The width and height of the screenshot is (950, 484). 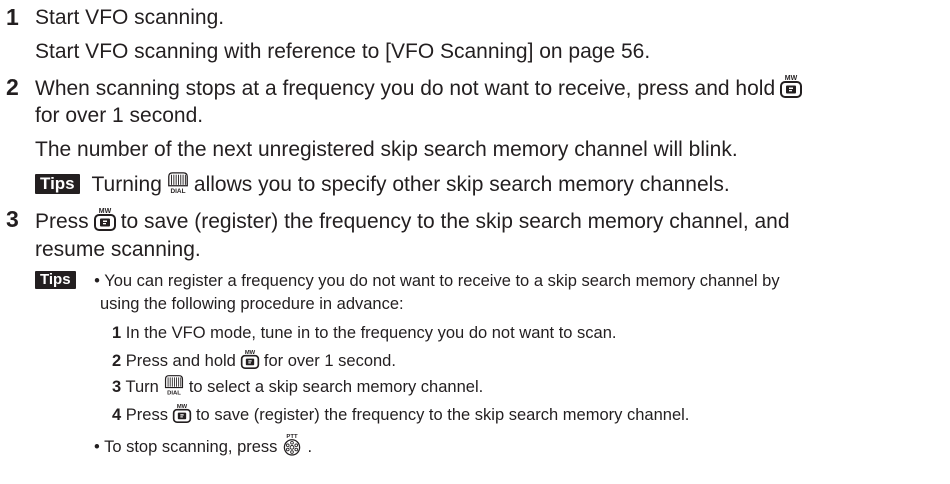 What do you see at coordinates (62, 221) in the screenshot?
I see `step-3-text-a: Press` at bounding box center [62, 221].